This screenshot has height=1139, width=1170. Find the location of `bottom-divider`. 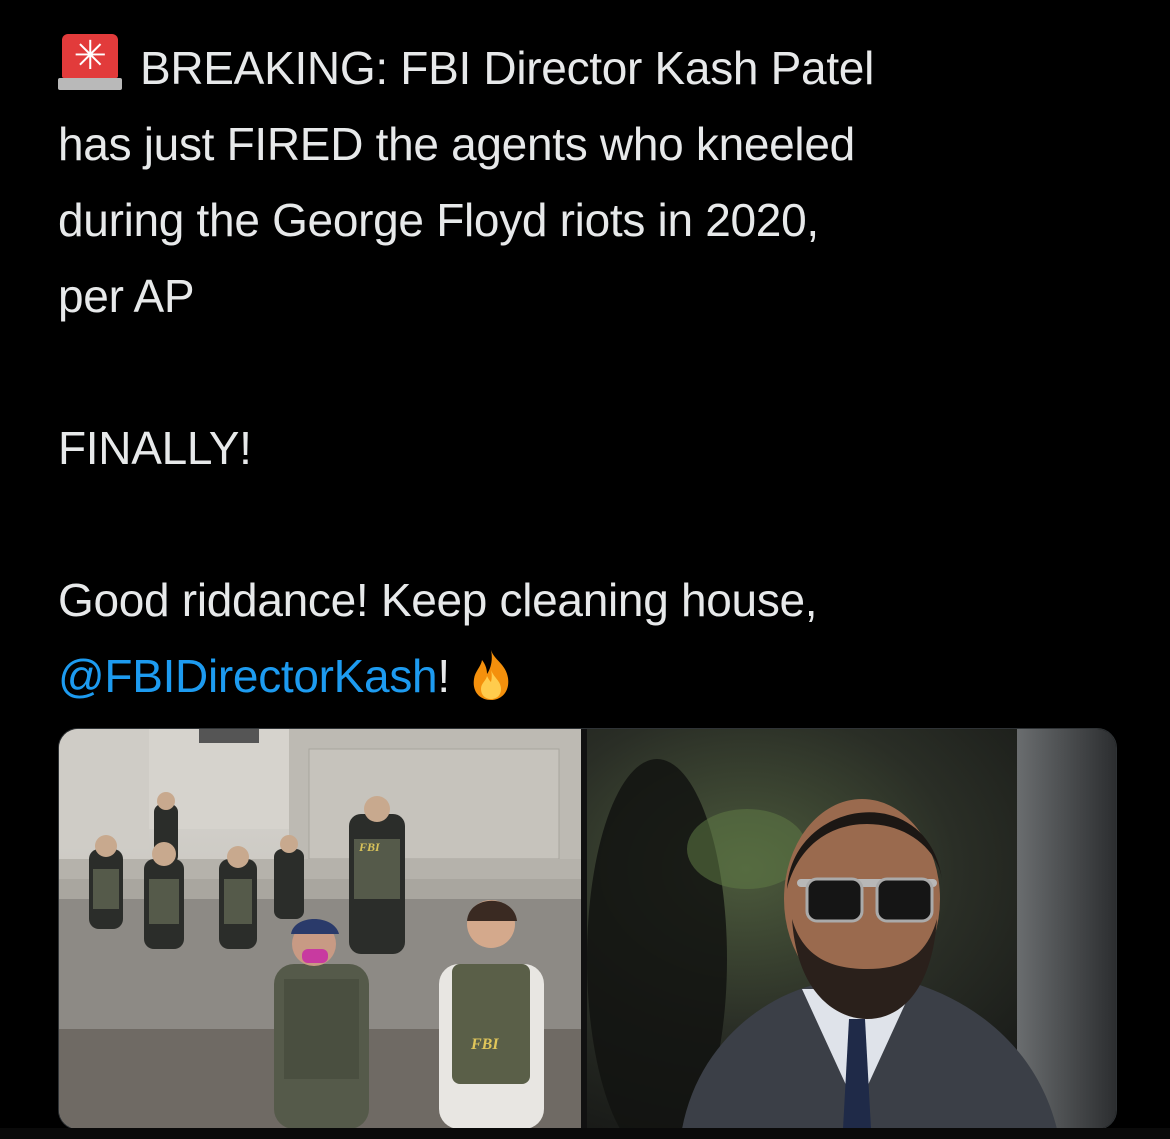

bottom-divider is located at coordinates (585, 1133).